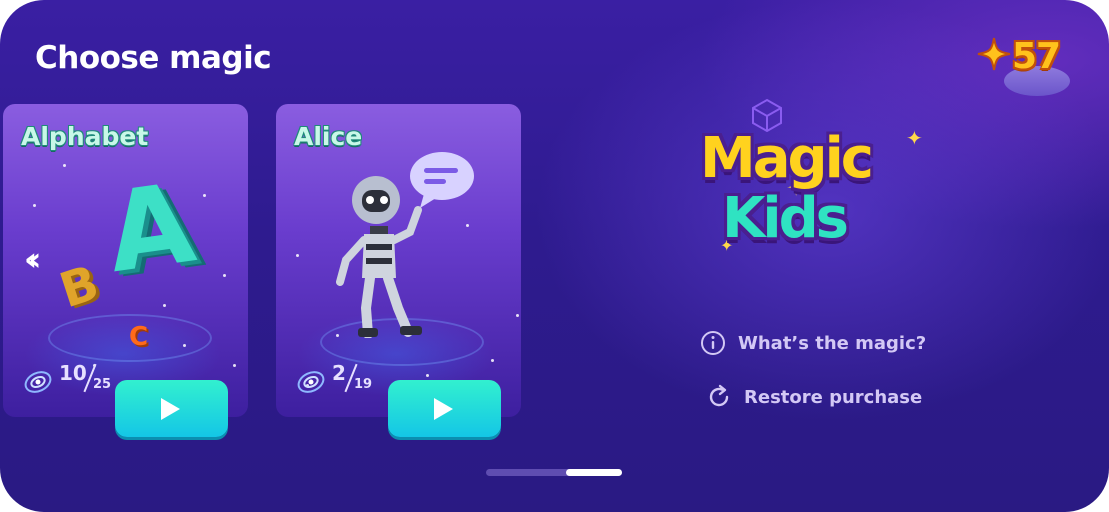 Image resolution: width=1109 pixels, height=512 pixels. Describe the element at coordinates (328, 136) in the screenshot. I see `card-title: Alice` at that location.